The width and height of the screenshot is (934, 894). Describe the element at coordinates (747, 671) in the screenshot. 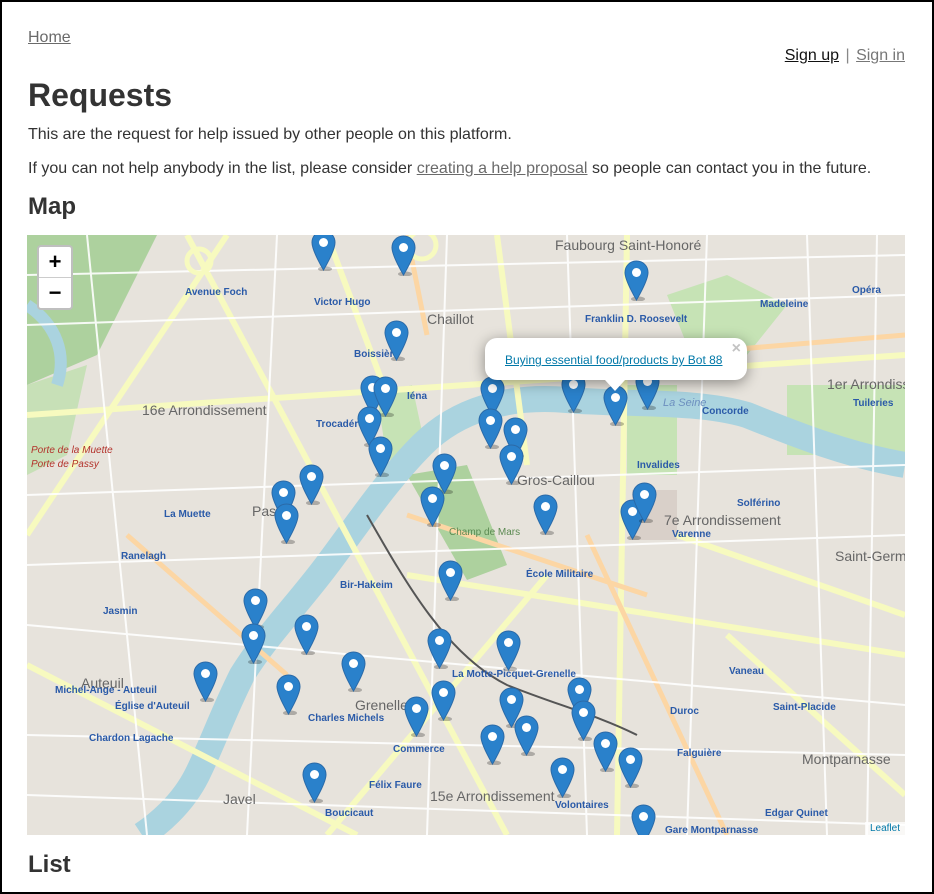

I see `map-label-vaneau: Vaneau` at that location.